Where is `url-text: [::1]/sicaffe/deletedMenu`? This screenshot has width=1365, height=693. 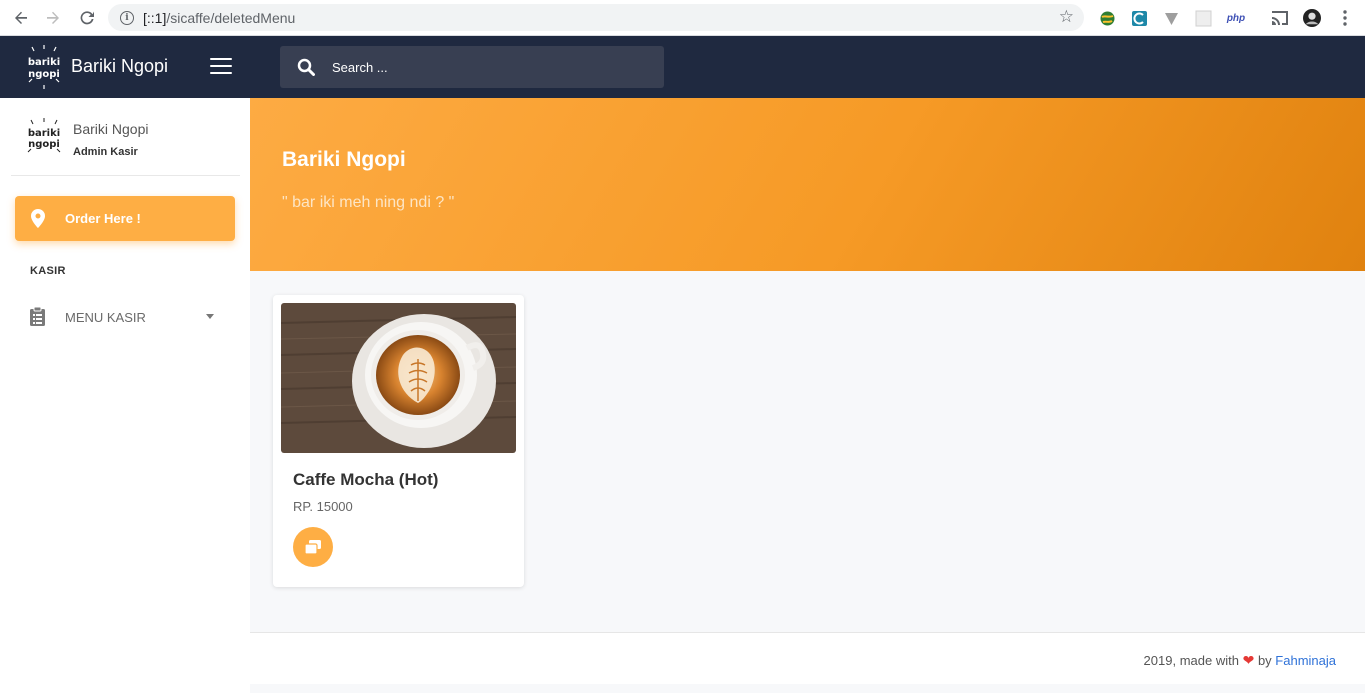
url-text: [::1]/sicaffe/deletedMenu is located at coordinates (219, 18).